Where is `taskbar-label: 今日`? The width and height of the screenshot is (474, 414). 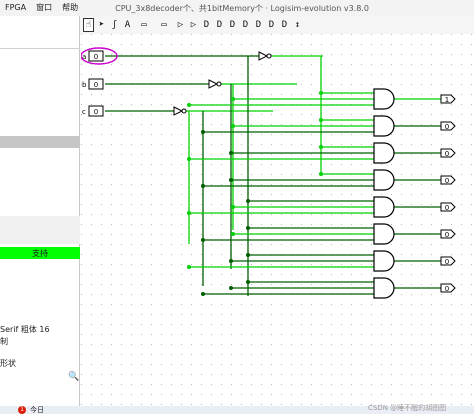
taskbar-label: 今日 is located at coordinates (37, 409).